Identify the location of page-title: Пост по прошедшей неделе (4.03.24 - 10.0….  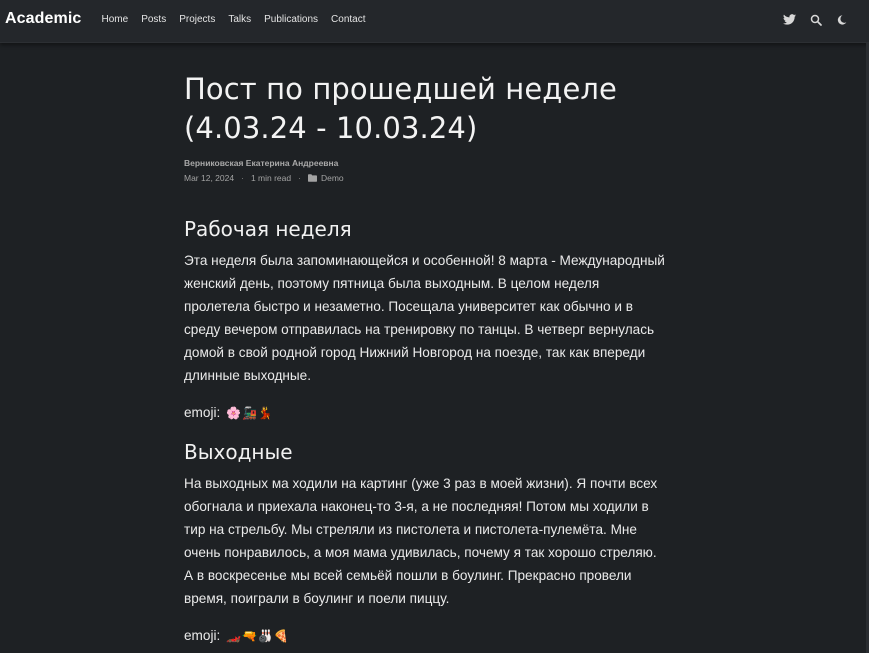
(400, 108).